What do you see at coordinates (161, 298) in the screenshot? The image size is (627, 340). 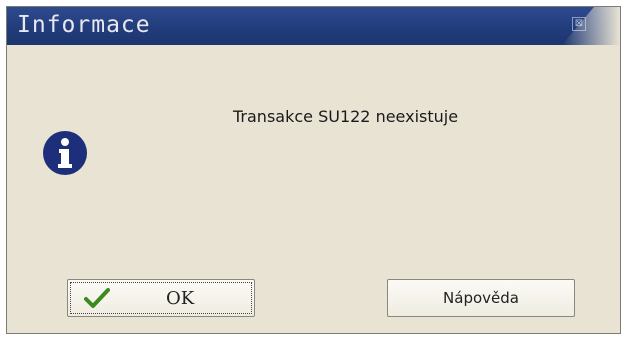 I see `ok-button: OK` at bounding box center [161, 298].